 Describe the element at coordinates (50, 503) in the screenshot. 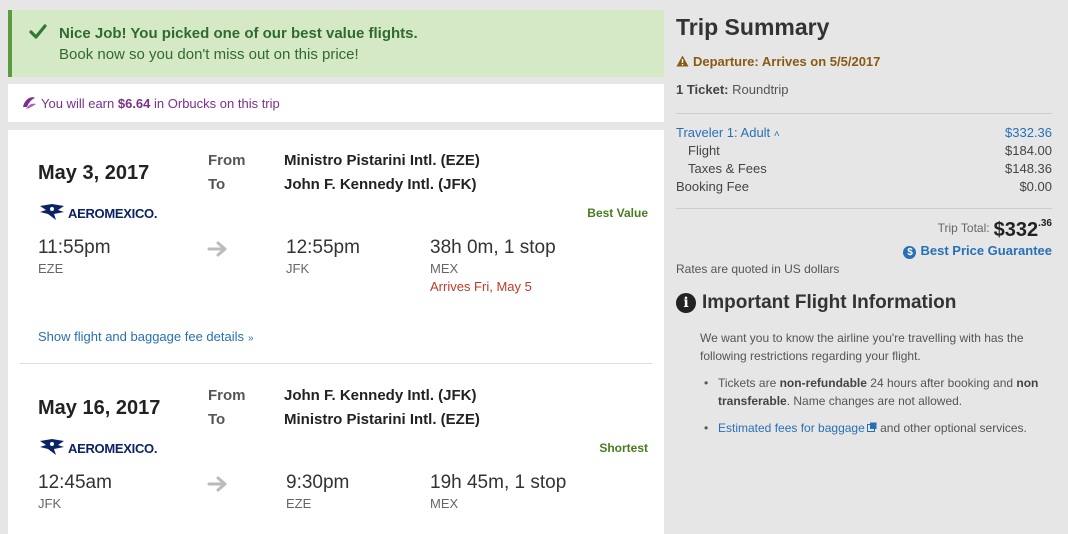

I see `depart-code: JFK` at that location.